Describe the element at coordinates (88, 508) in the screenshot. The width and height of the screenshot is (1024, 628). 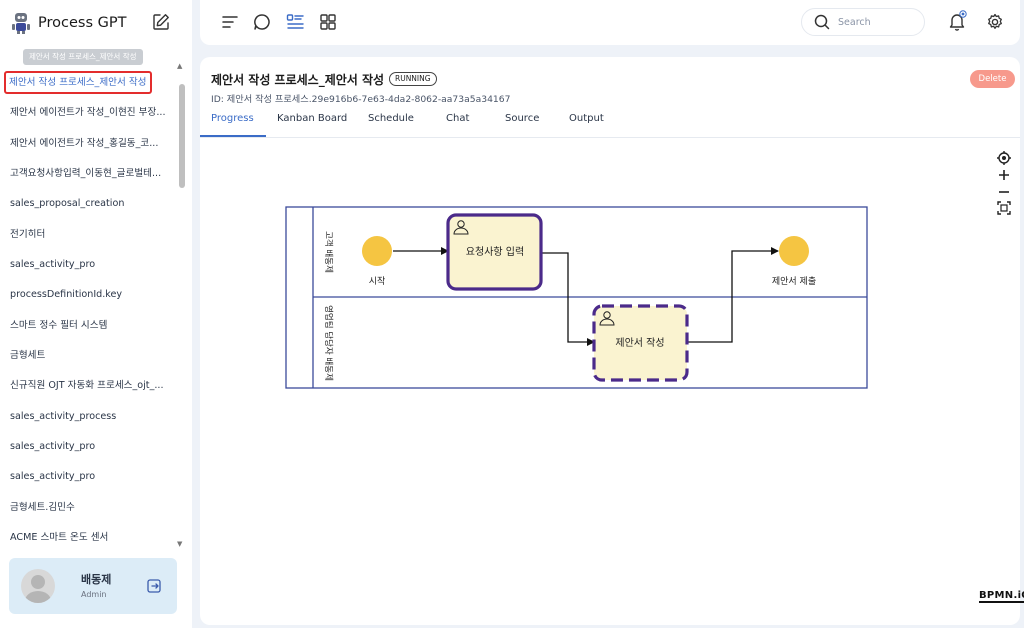
I see `list-item: 금형세트.김민수` at that location.